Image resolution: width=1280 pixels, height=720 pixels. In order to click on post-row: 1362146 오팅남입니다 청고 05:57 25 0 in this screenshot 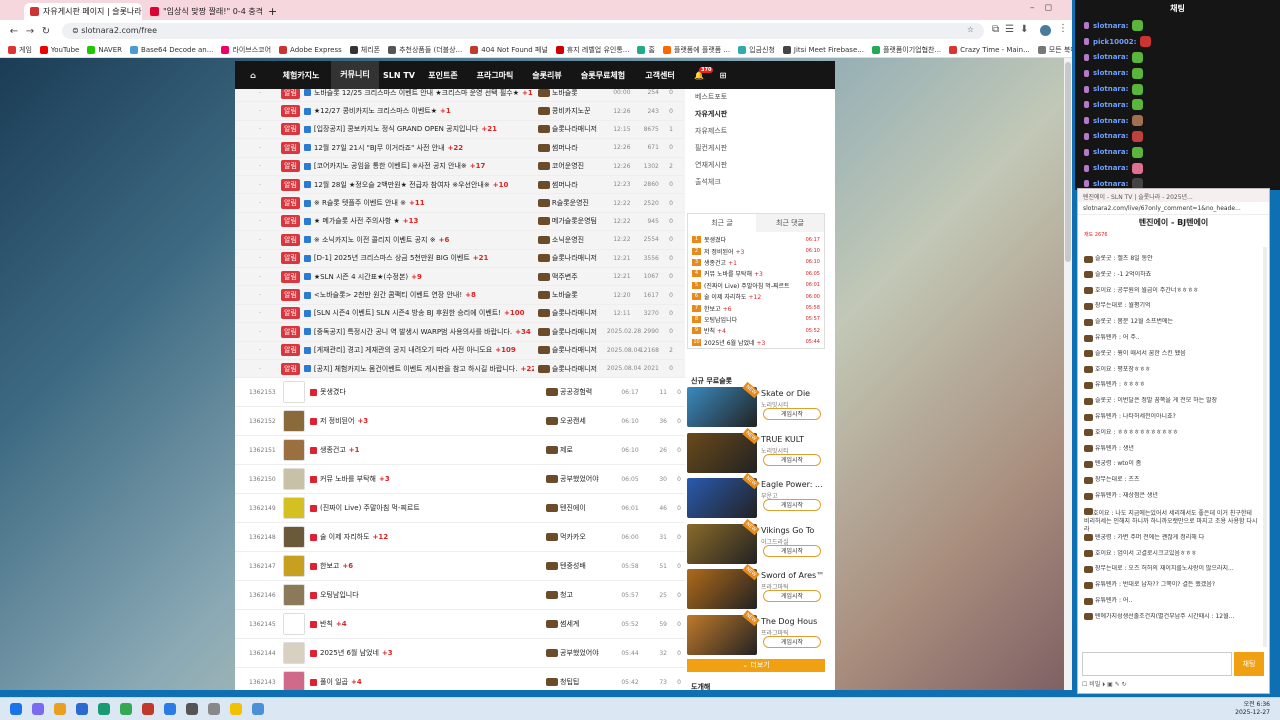, I will do `click(460, 595)`.